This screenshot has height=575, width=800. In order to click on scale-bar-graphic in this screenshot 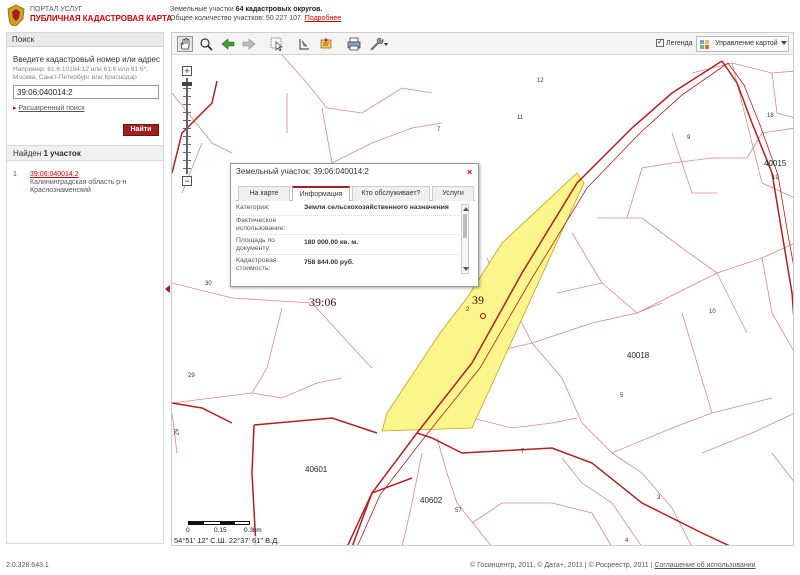, I will do `click(219, 523)`.